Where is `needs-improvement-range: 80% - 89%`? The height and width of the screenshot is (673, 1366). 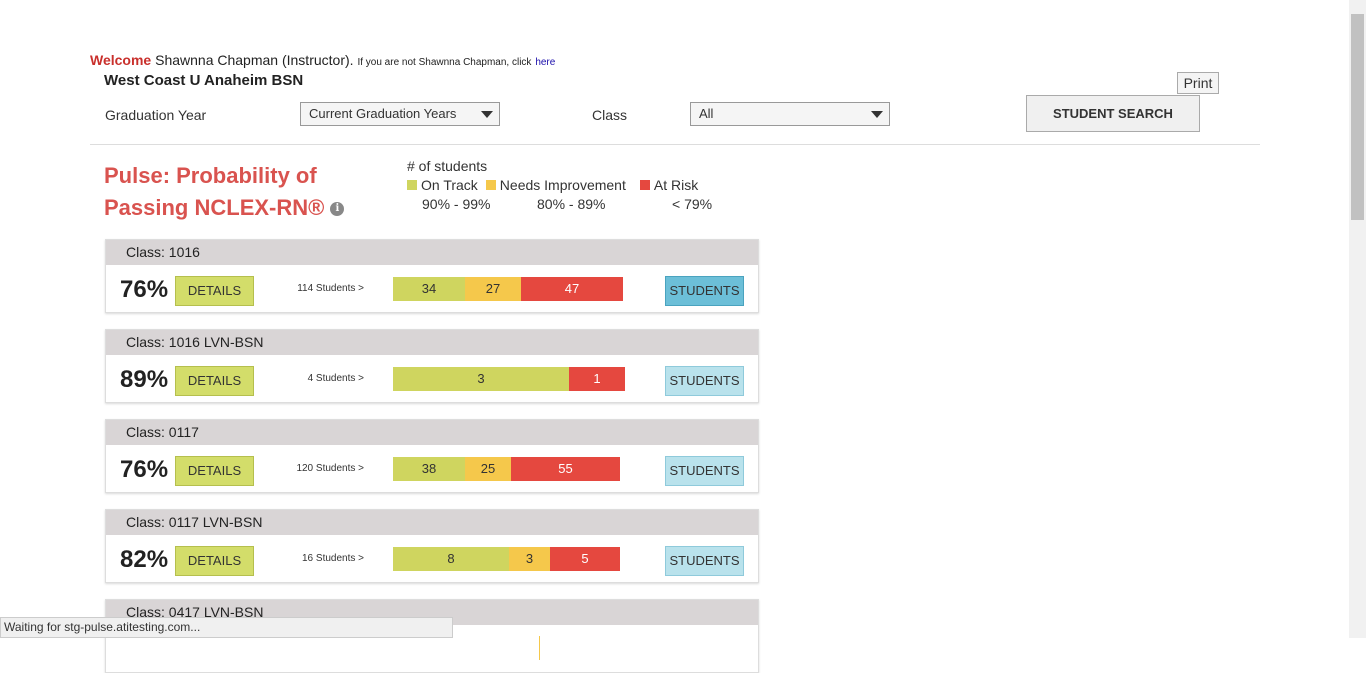 needs-improvement-range: 80% - 89% is located at coordinates (571, 204).